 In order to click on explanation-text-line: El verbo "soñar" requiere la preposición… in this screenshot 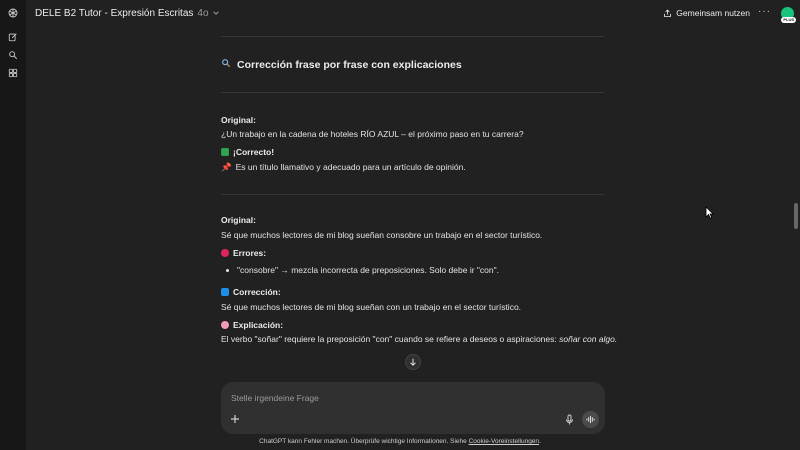, I will do `click(419, 339)`.